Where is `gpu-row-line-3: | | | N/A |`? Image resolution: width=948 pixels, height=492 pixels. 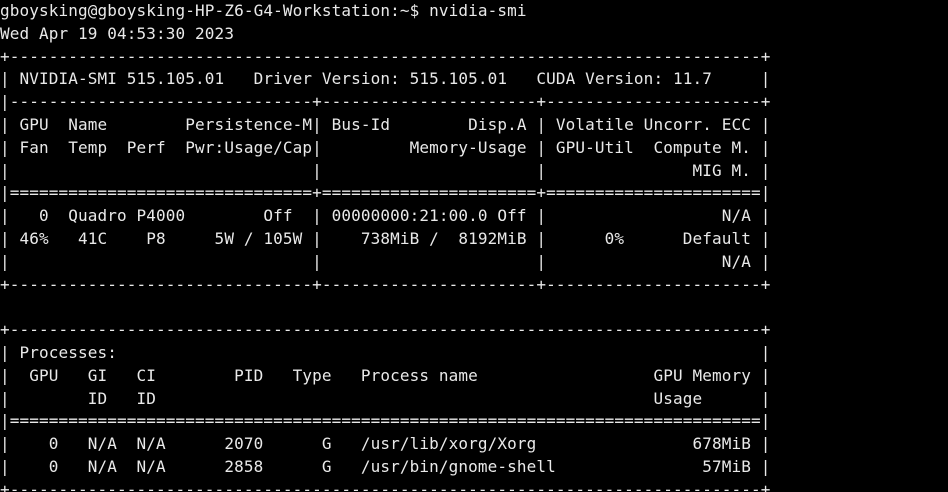
gpu-row-line-3: | | | N/A | is located at coordinates (385, 261).